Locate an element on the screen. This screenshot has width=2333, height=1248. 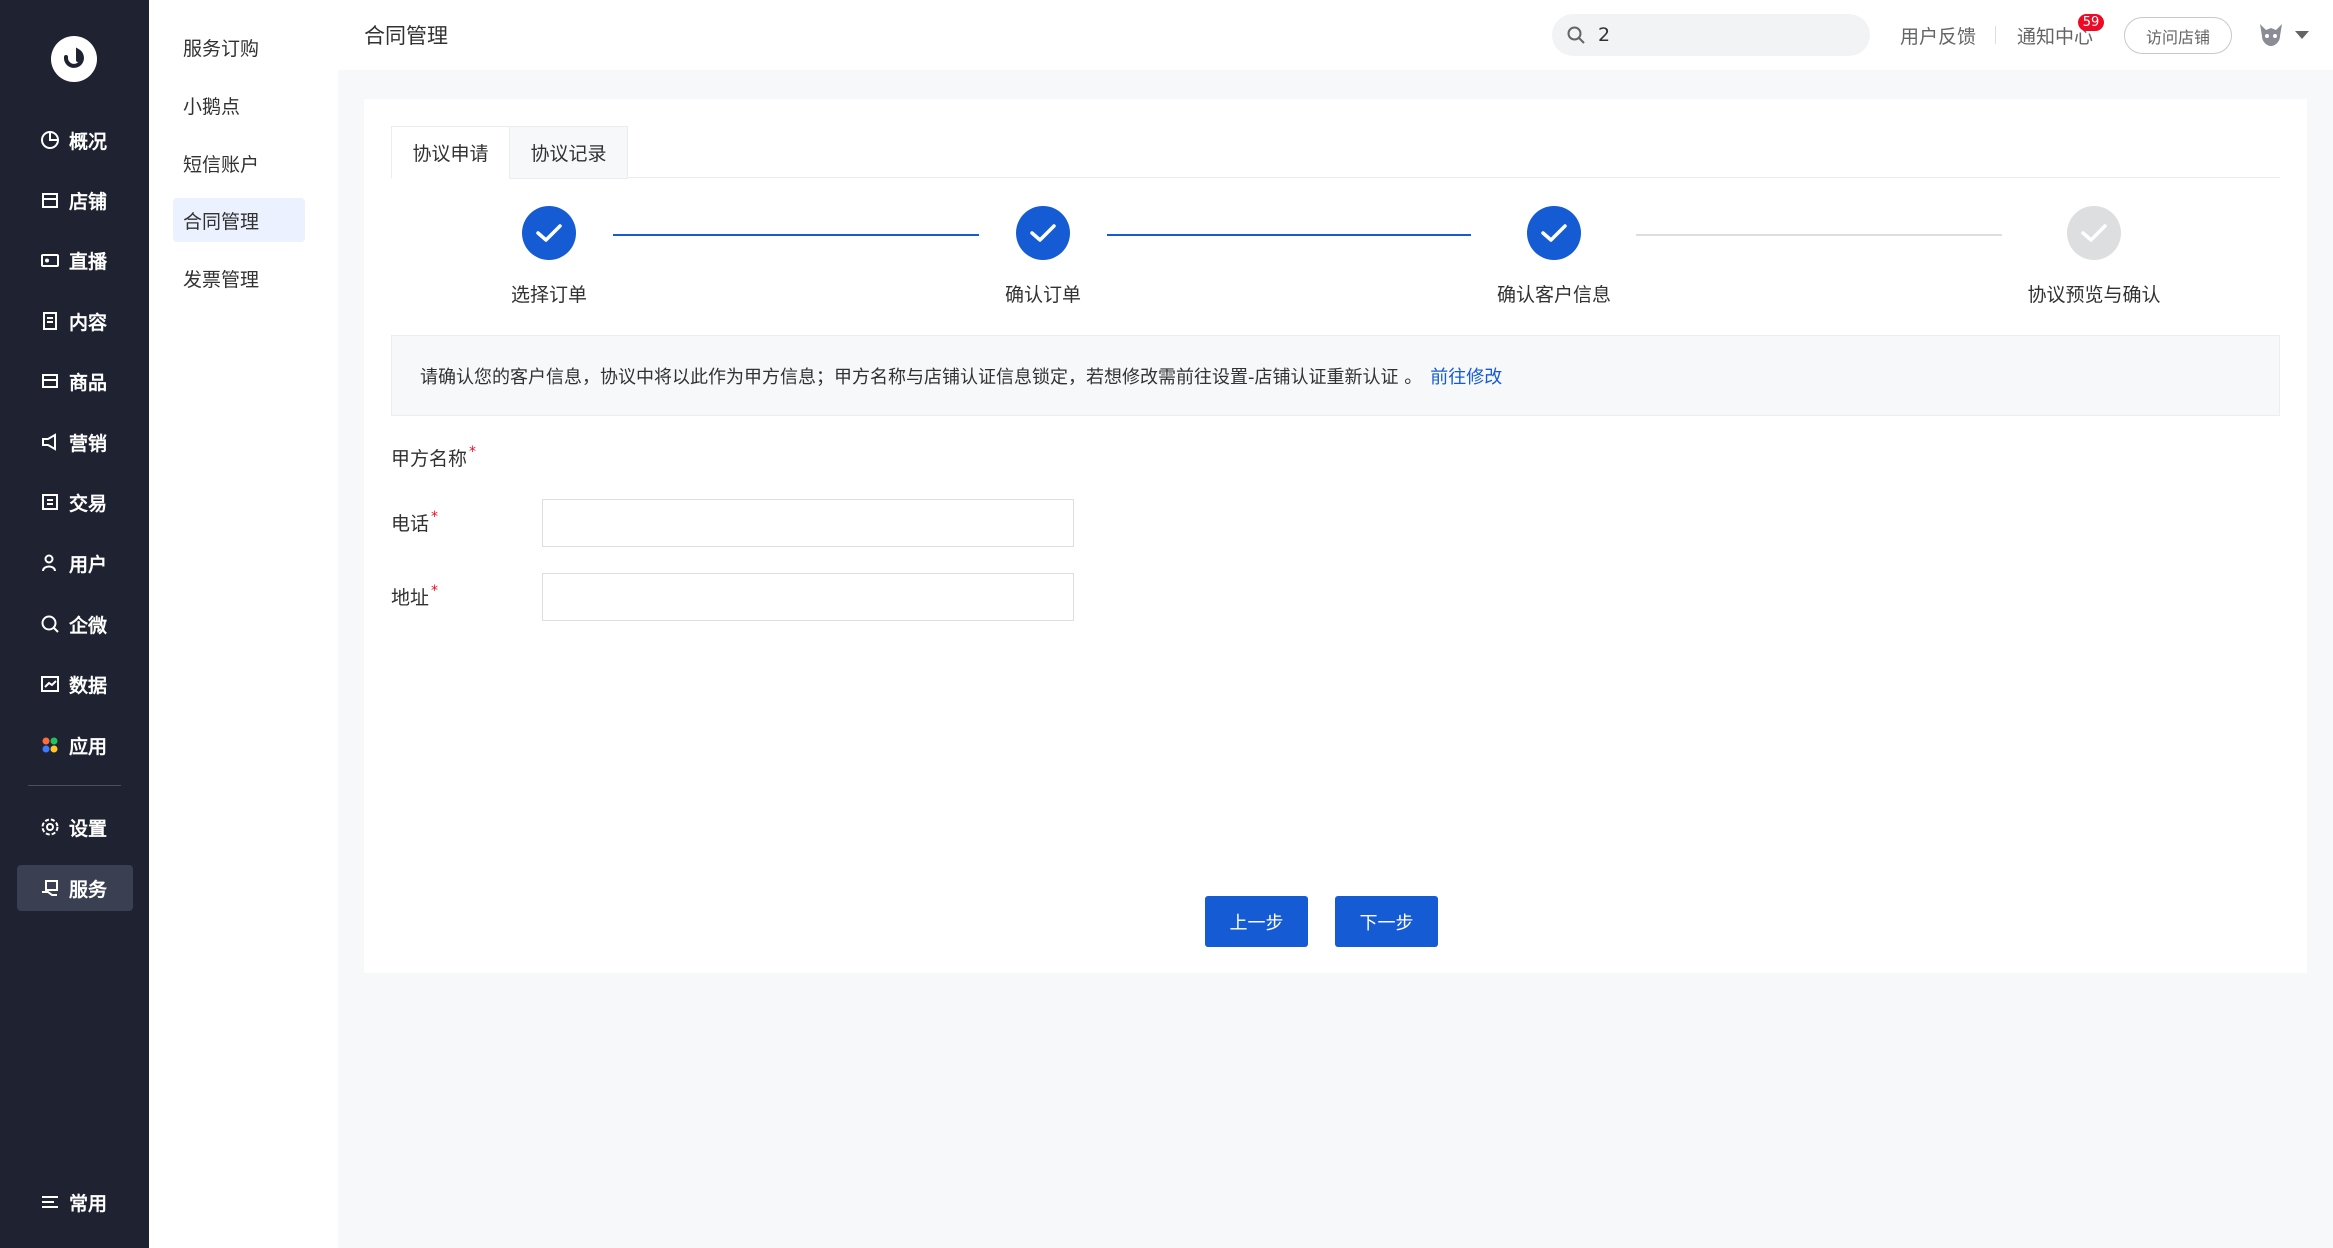
subnav-item-sms: 短信账户 is located at coordinates (239, 163).